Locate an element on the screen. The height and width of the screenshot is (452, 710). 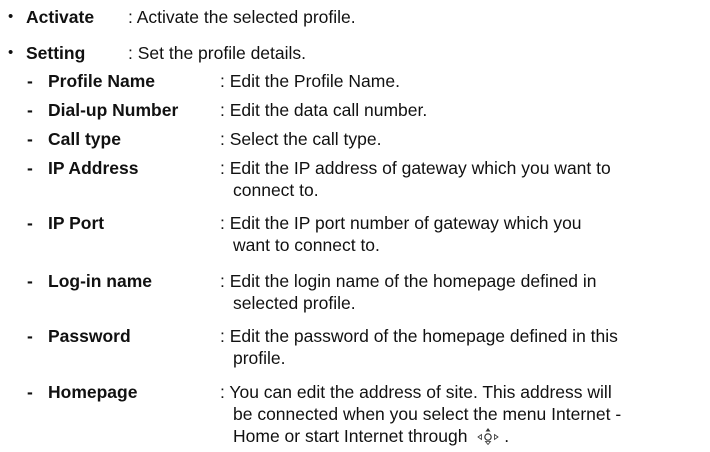
desc-profile-name: : Edit the Profile Name. is located at coordinates (310, 81).